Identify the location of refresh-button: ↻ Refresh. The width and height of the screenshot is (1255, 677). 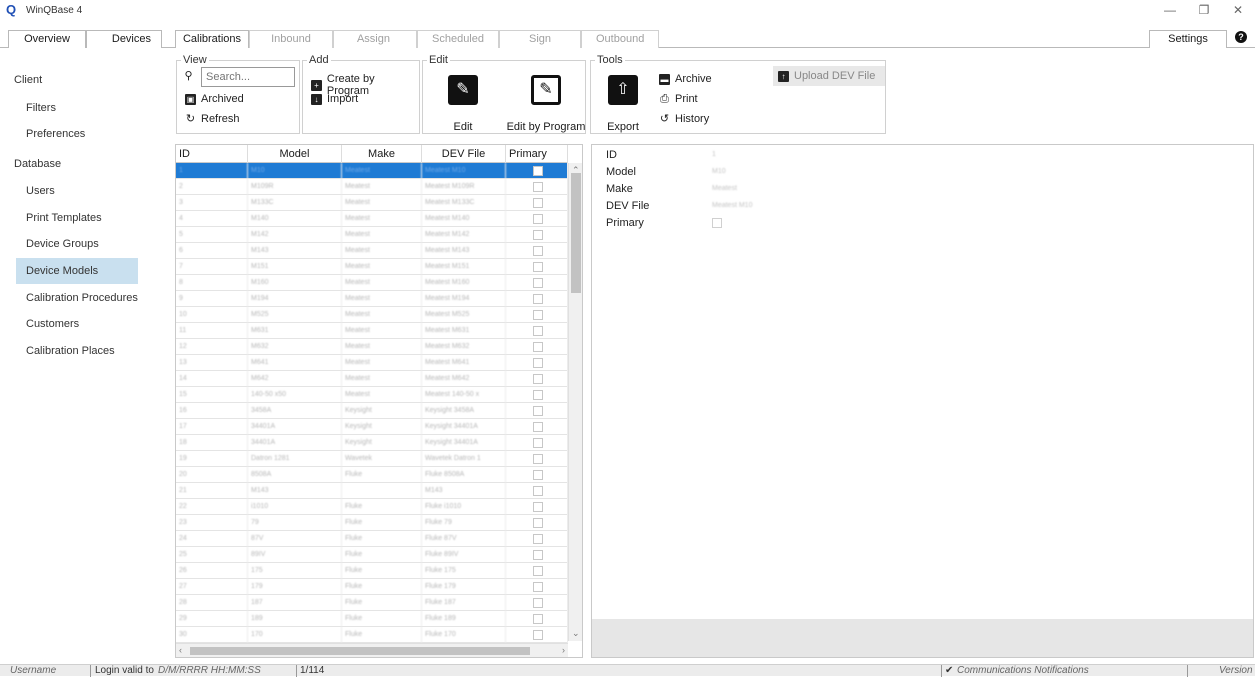
(212, 119).